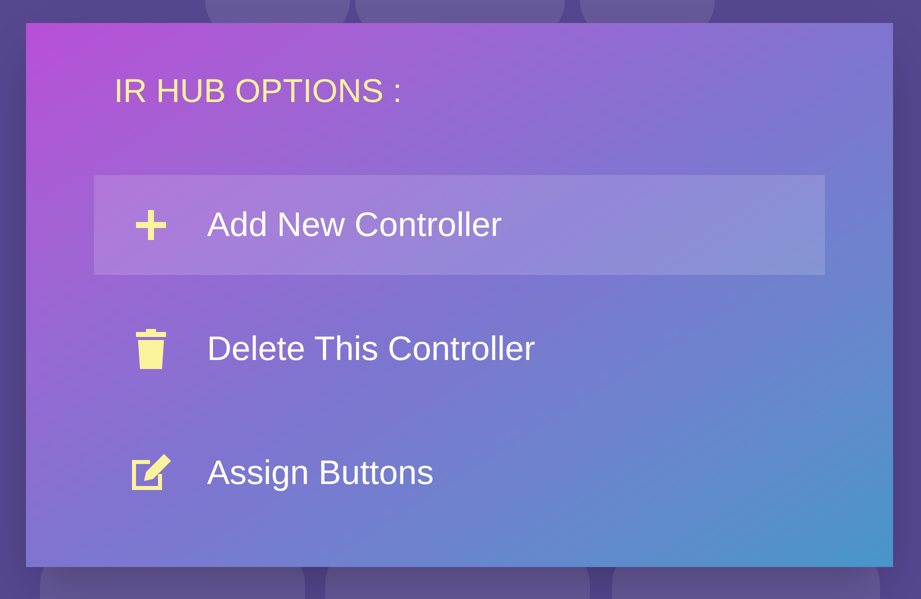 The width and height of the screenshot is (921, 599). Describe the element at coordinates (150, 349) in the screenshot. I see `trash-icon` at that location.